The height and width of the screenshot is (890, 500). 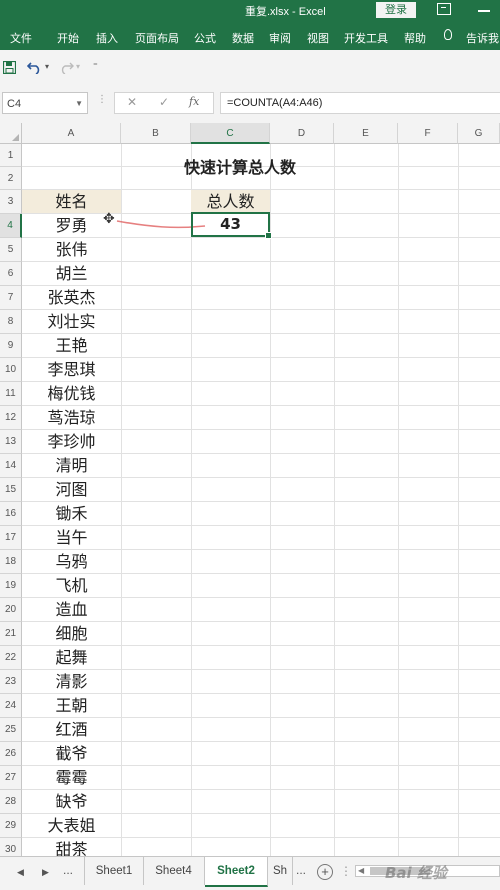 What do you see at coordinates (71, 634) in the screenshot?
I see `name-cell: 细胞` at bounding box center [71, 634].